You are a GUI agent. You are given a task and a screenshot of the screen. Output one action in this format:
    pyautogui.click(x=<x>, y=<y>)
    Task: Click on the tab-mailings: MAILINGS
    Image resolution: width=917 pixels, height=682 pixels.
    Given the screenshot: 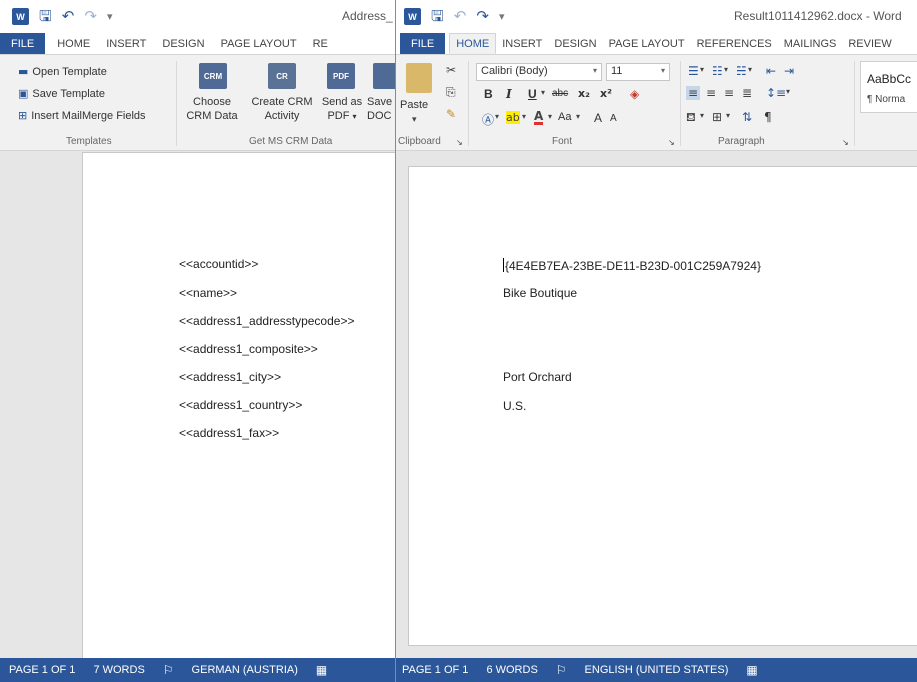 What is the action you would take?
    pyautogui.click(x=810, y=43)
    